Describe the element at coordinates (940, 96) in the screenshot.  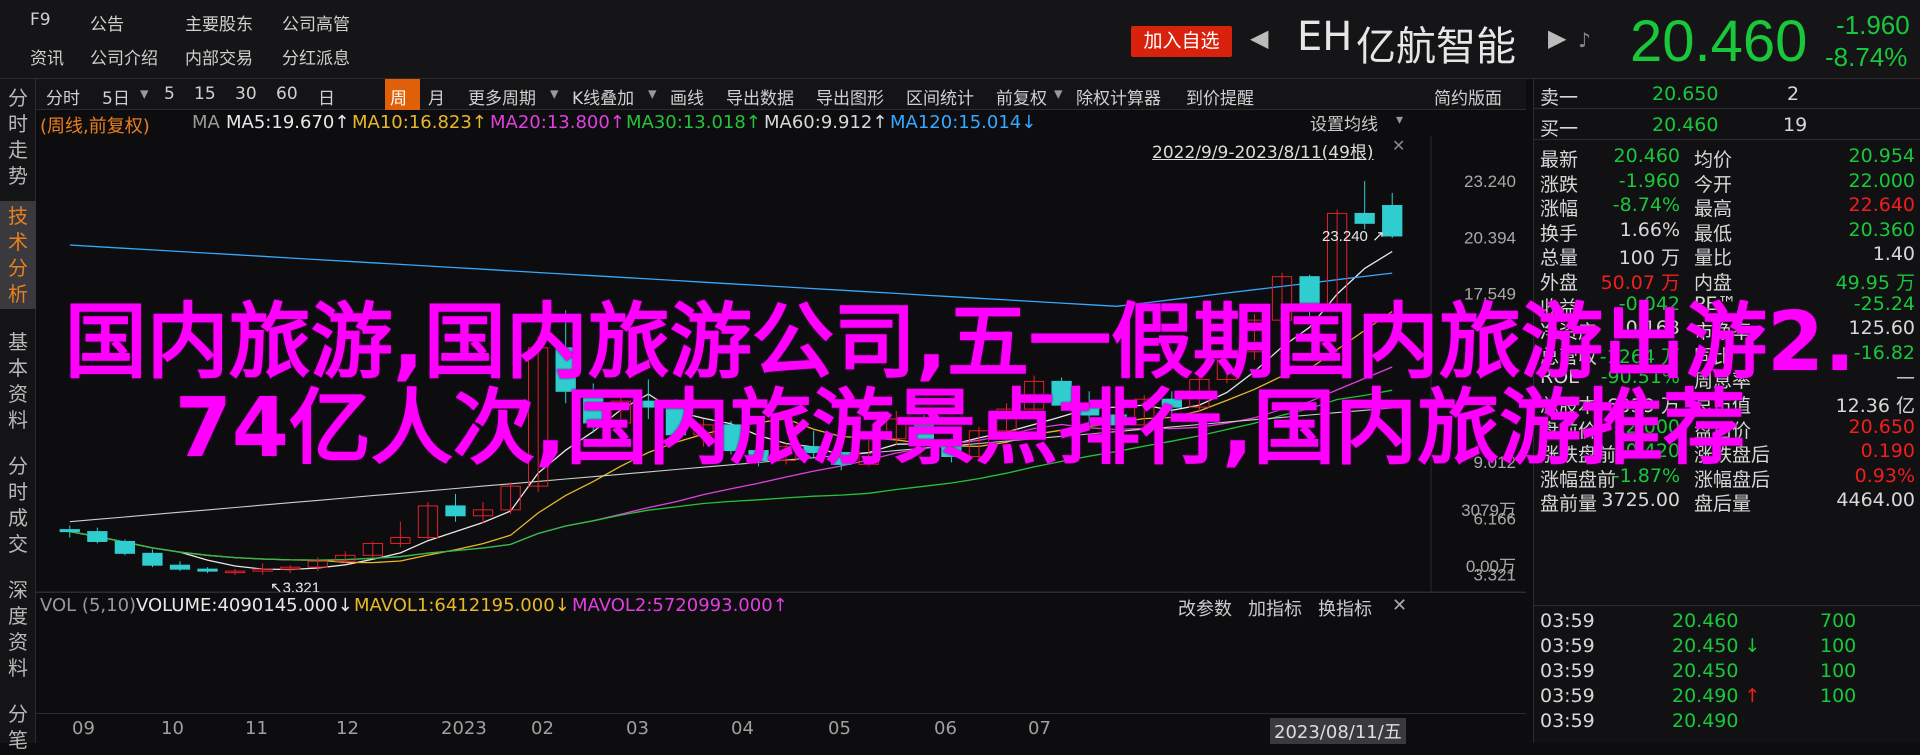
I see `tb-range-stats: 区间统计` at that location.